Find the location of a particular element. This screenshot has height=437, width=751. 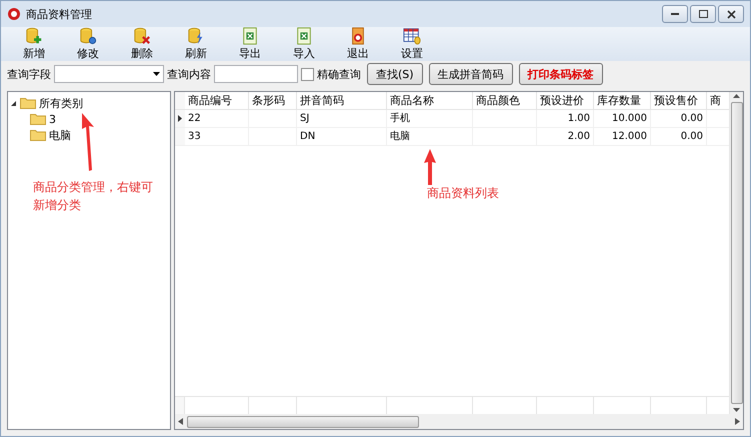

toolbar-button: 新增 is located at coordinates (34, 44).